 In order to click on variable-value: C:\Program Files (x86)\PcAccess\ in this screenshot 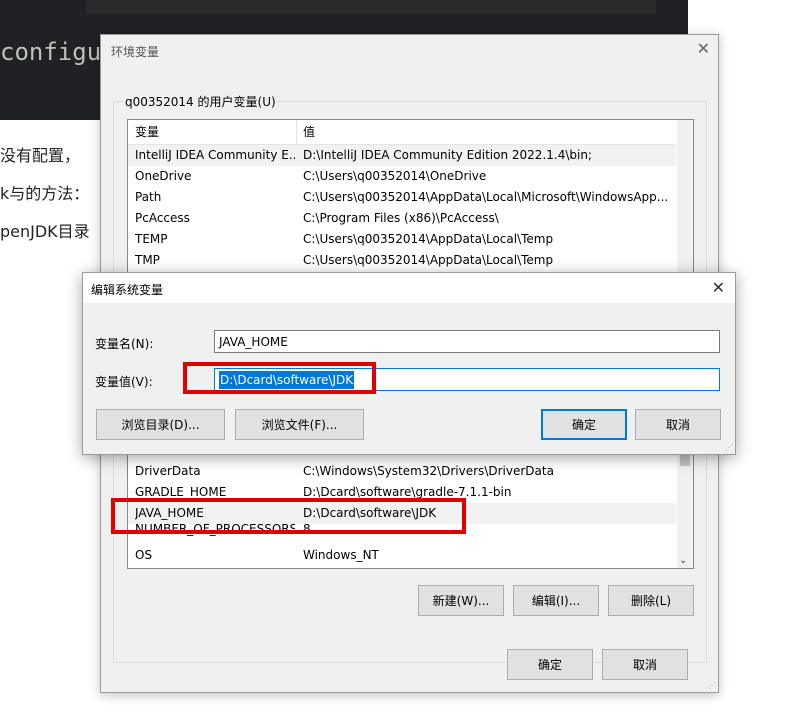, I will do `click(401, 218)`.